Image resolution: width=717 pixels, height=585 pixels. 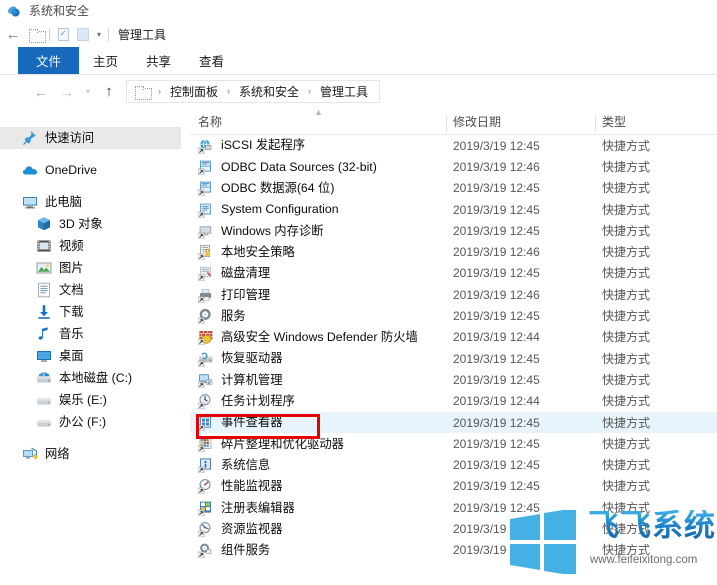 What do you see at coordinates (234, 295) in the screenshot?
I see `file-name-cell: 打印管理` at bounding box center [234, 295].